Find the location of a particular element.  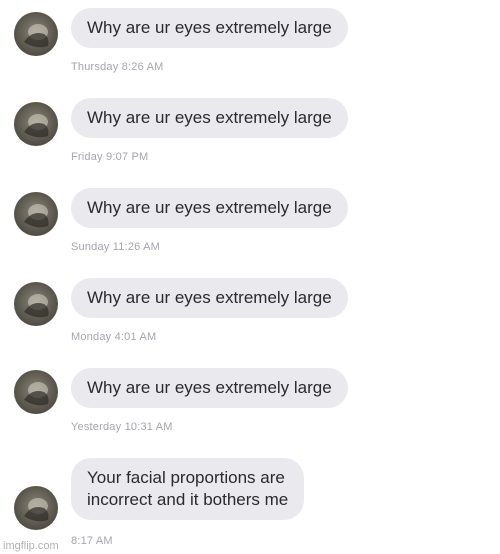

message-timestamp: 8:17 AM is located at coordinates (92, 541).